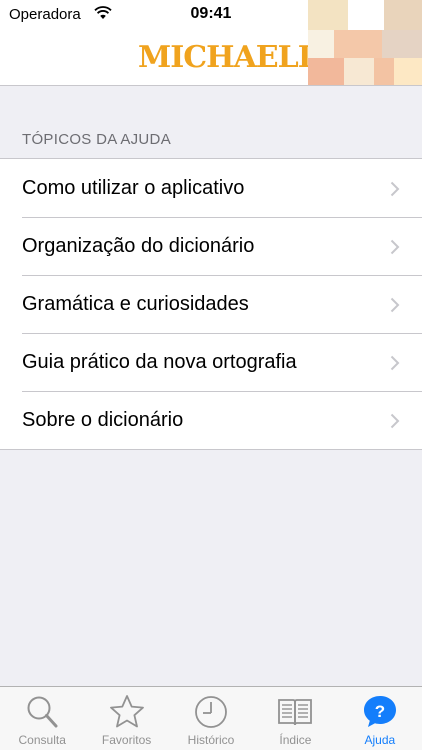 The image size is (422, 750). What do you see at coordinates (159, 361) in the screenshot?
I see `help-topic-label: Guia prático da nova ortografia` at bounding box center [159, 361].